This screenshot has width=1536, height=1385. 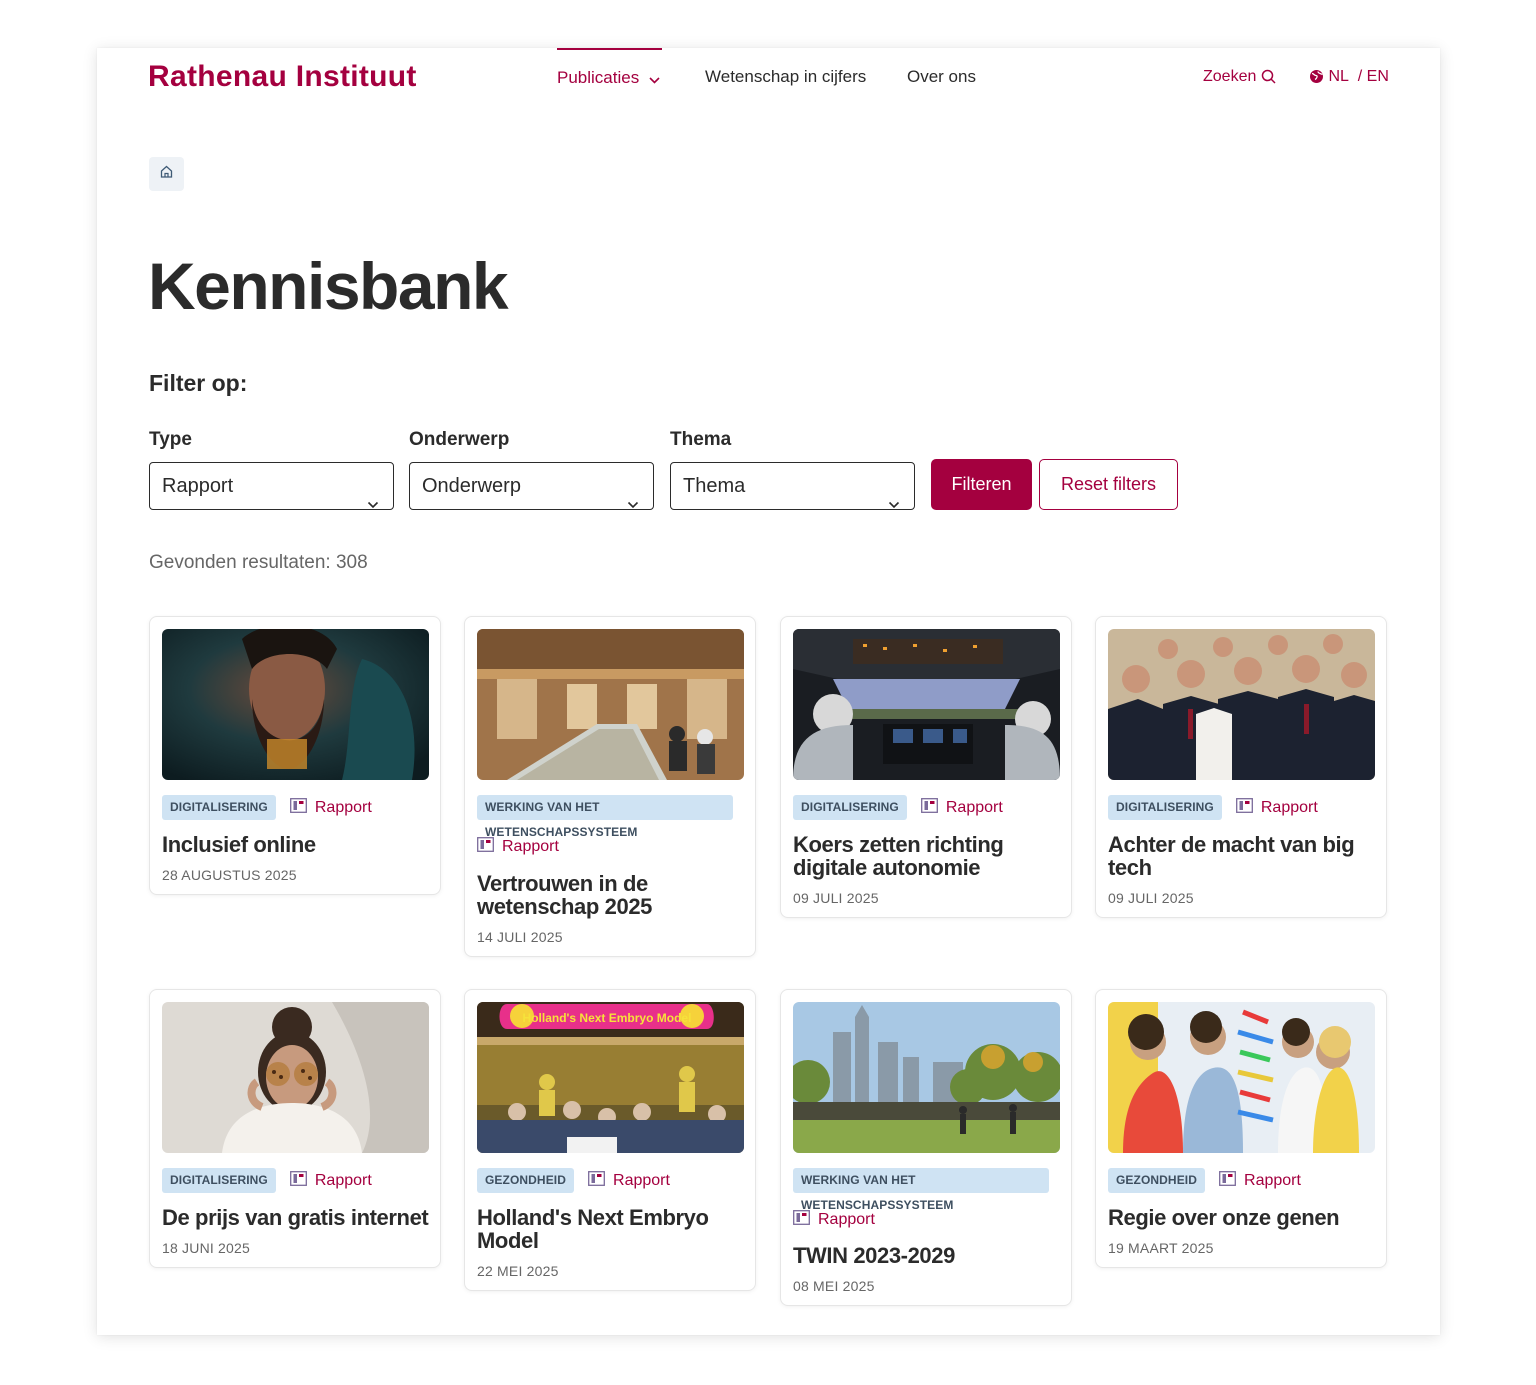 I want to click on filter-thema-value: Thema, so click(x=714, y=486).